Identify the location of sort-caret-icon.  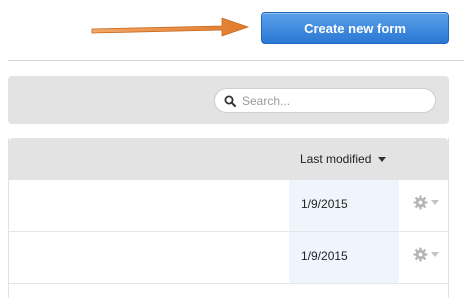
(382, 159).